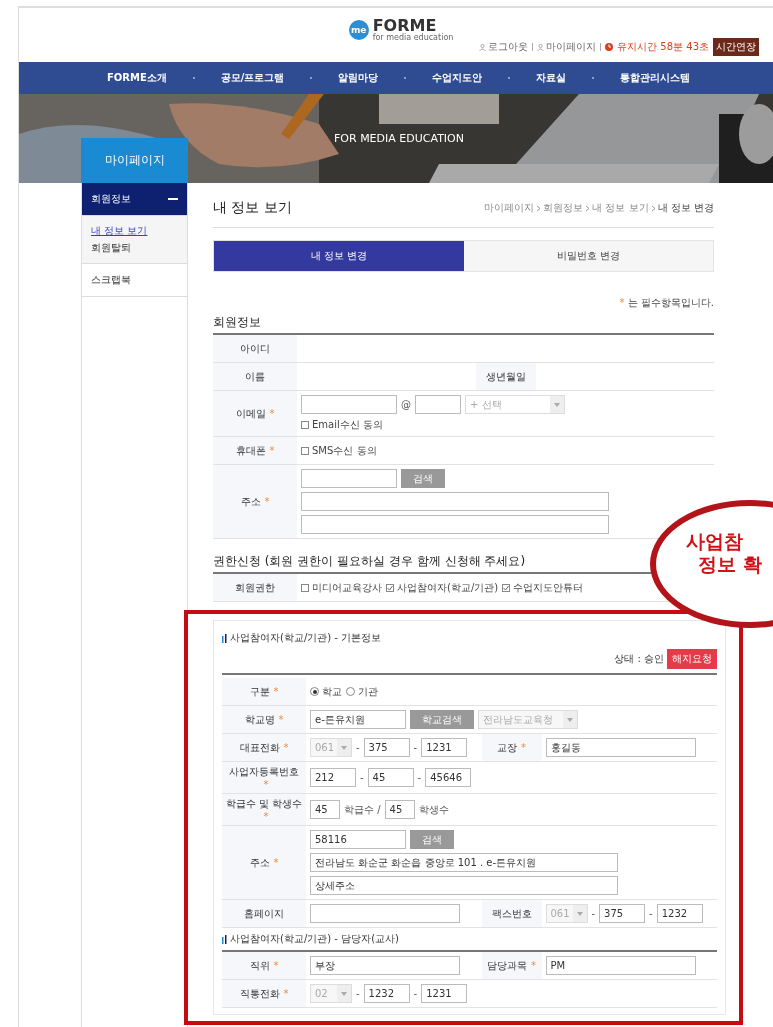 This screenshot has height=1027, width=773. What do you see at coordinates (620, 965) in the screenshot?
I see `input-field: PM` at bounding box center [620, 965].